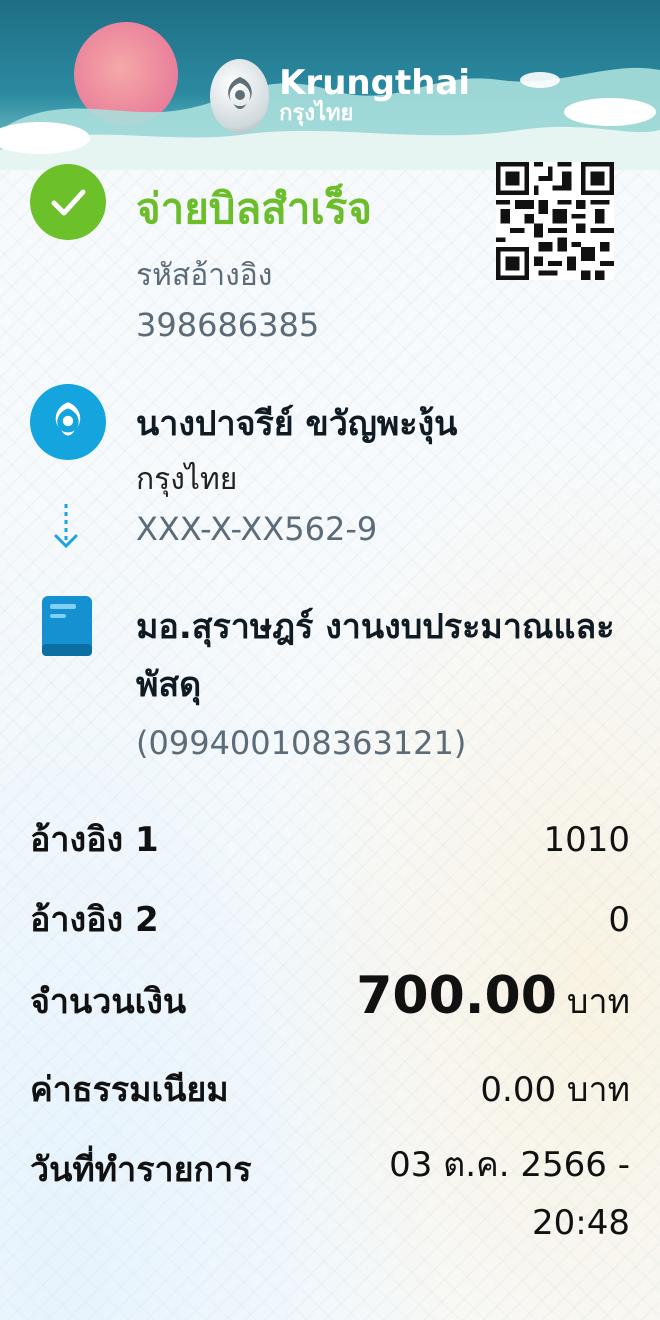 This screenshot has width=660, height=1320. What do you see at coordinates (204, 275) in the screenshot?
I see `reference-label: รหัสอ้างอิง` at bounding box center [204, 275].